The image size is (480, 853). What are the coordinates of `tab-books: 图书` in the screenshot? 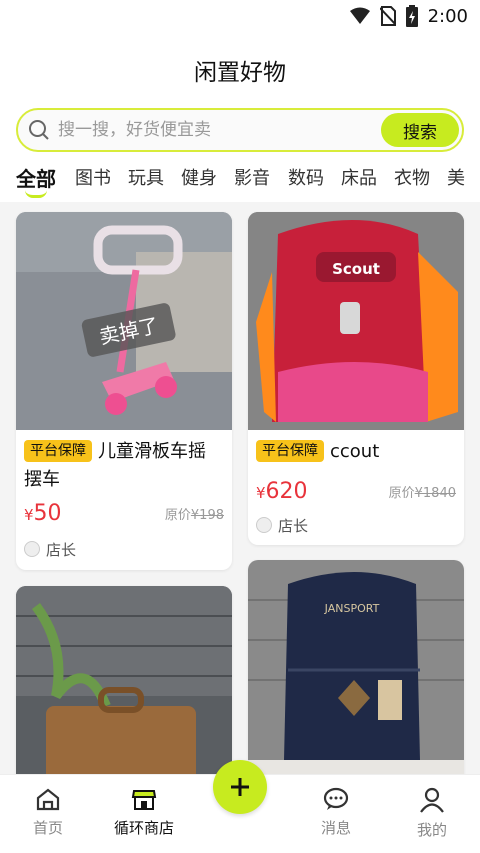 It's located at (93, 177).